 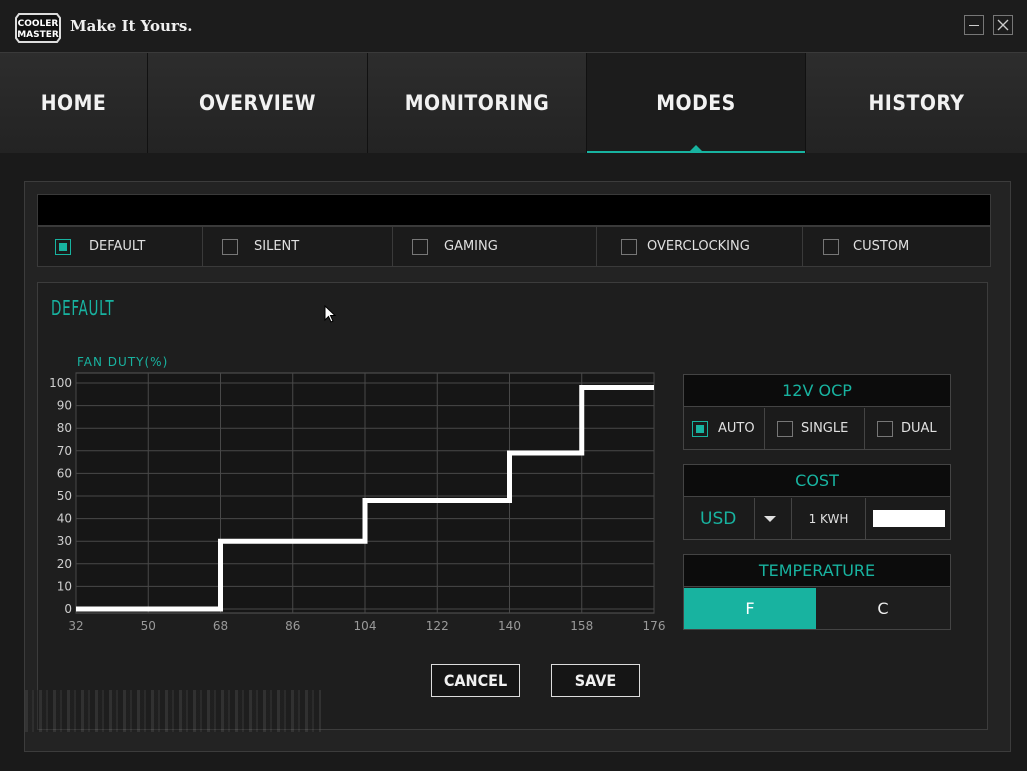 I want to click on ocp-panel: 12V OCP AUTO SINGLE DUAL, so click(x=817, y=412).